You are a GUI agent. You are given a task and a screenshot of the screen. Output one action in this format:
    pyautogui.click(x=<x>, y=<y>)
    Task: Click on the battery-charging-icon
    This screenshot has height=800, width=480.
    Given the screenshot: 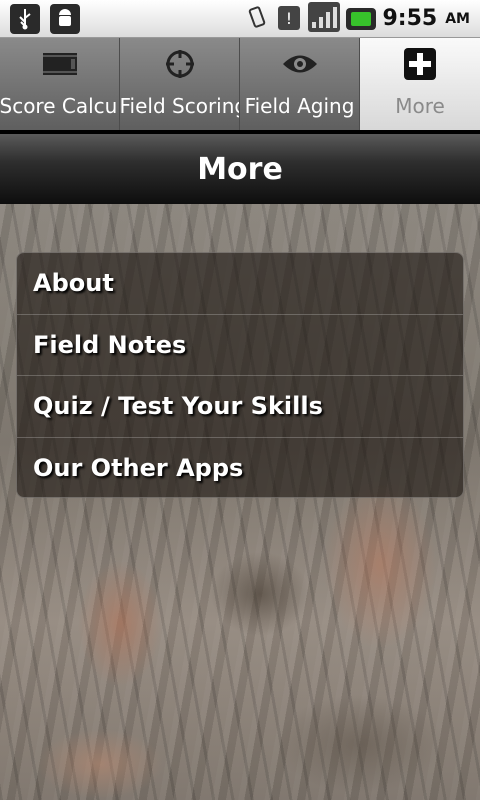 What is the action you would take?
    pyautogui.click(x=361, y=18)
    